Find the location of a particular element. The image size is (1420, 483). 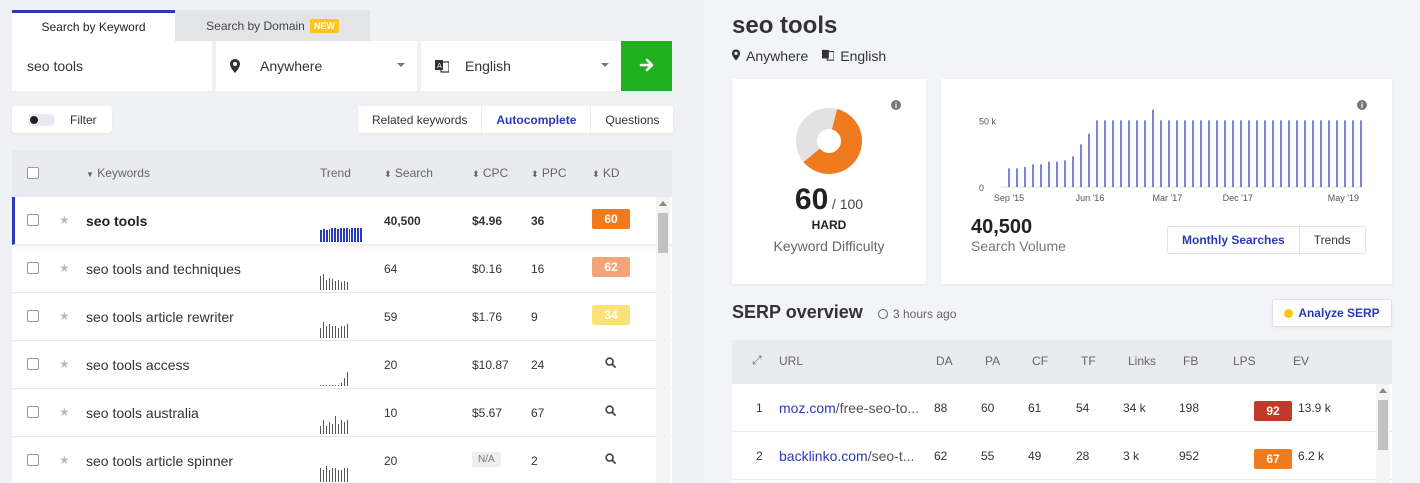

toggle-switch is located at coordinates (41, 119).